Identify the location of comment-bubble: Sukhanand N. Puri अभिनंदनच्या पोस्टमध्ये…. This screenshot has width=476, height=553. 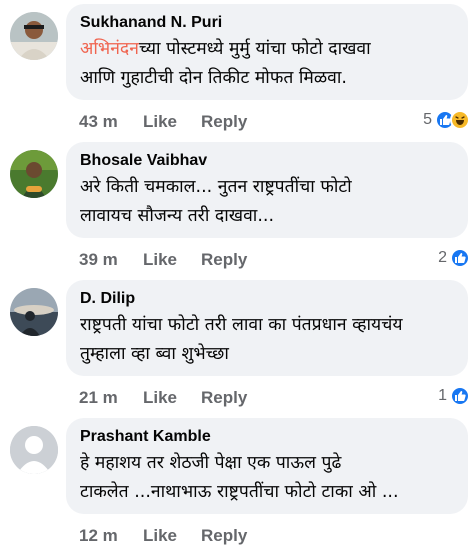
(267, 52).